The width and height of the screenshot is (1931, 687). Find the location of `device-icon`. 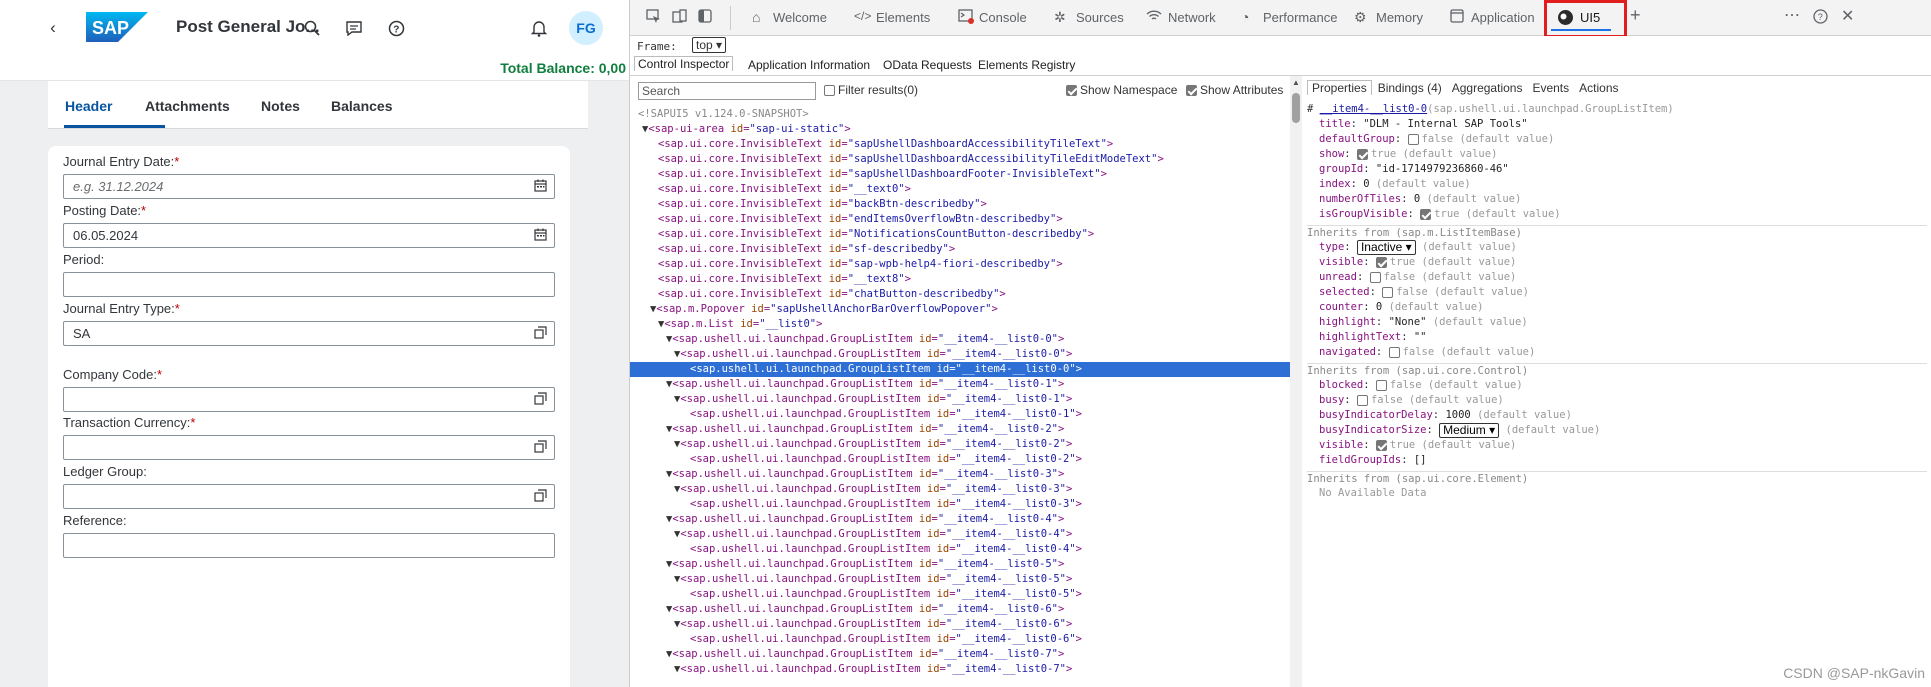

device-icon is located at coordinates (679, 18).